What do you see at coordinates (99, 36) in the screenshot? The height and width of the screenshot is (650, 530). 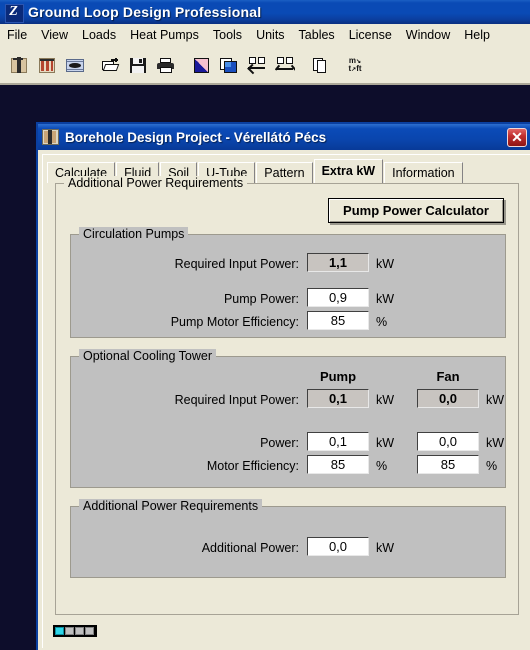 I see `menu-item-loads: Loads` at bounding box center [99, 36].